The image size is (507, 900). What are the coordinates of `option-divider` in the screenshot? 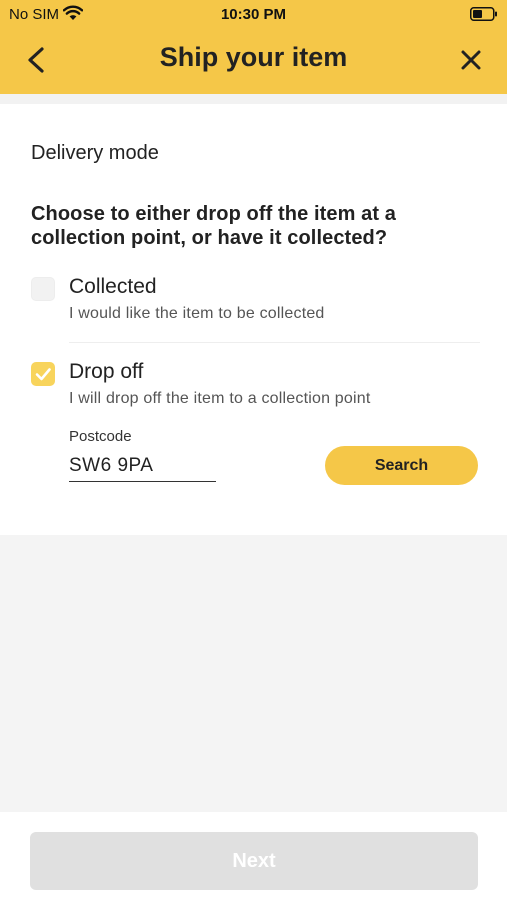 It's located at (274, 342).